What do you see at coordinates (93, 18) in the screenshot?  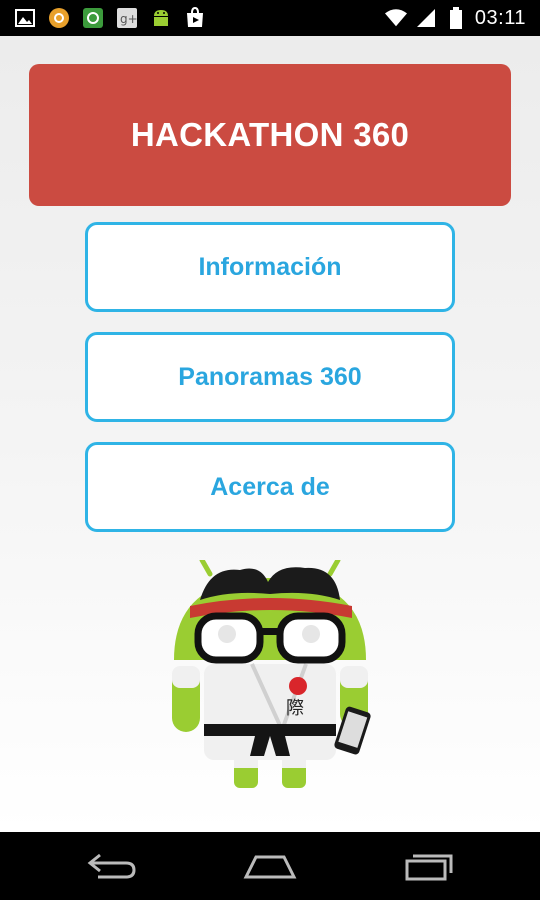 I see `store-icon` at bounding box center [93, 18].